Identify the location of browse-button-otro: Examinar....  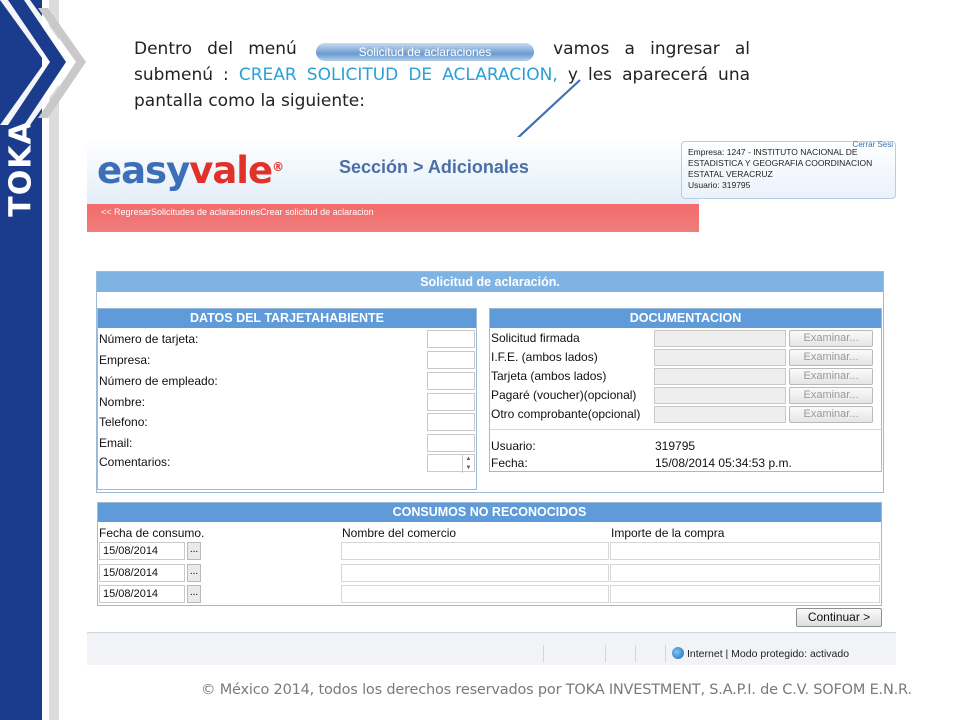
(831, 414).